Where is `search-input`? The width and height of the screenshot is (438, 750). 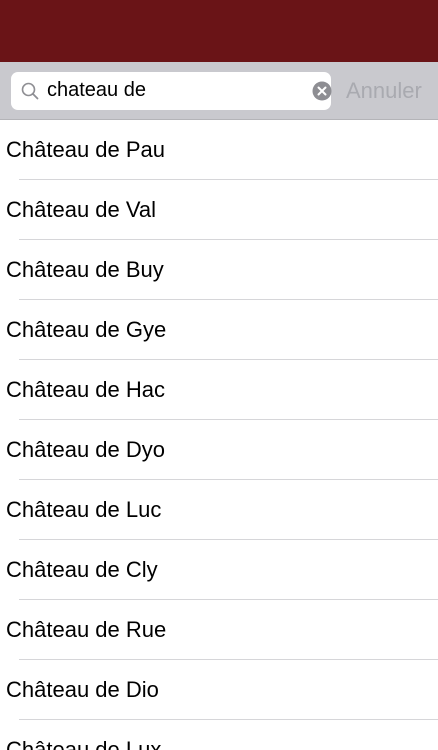
search-input is located at coordinates (179, 90).